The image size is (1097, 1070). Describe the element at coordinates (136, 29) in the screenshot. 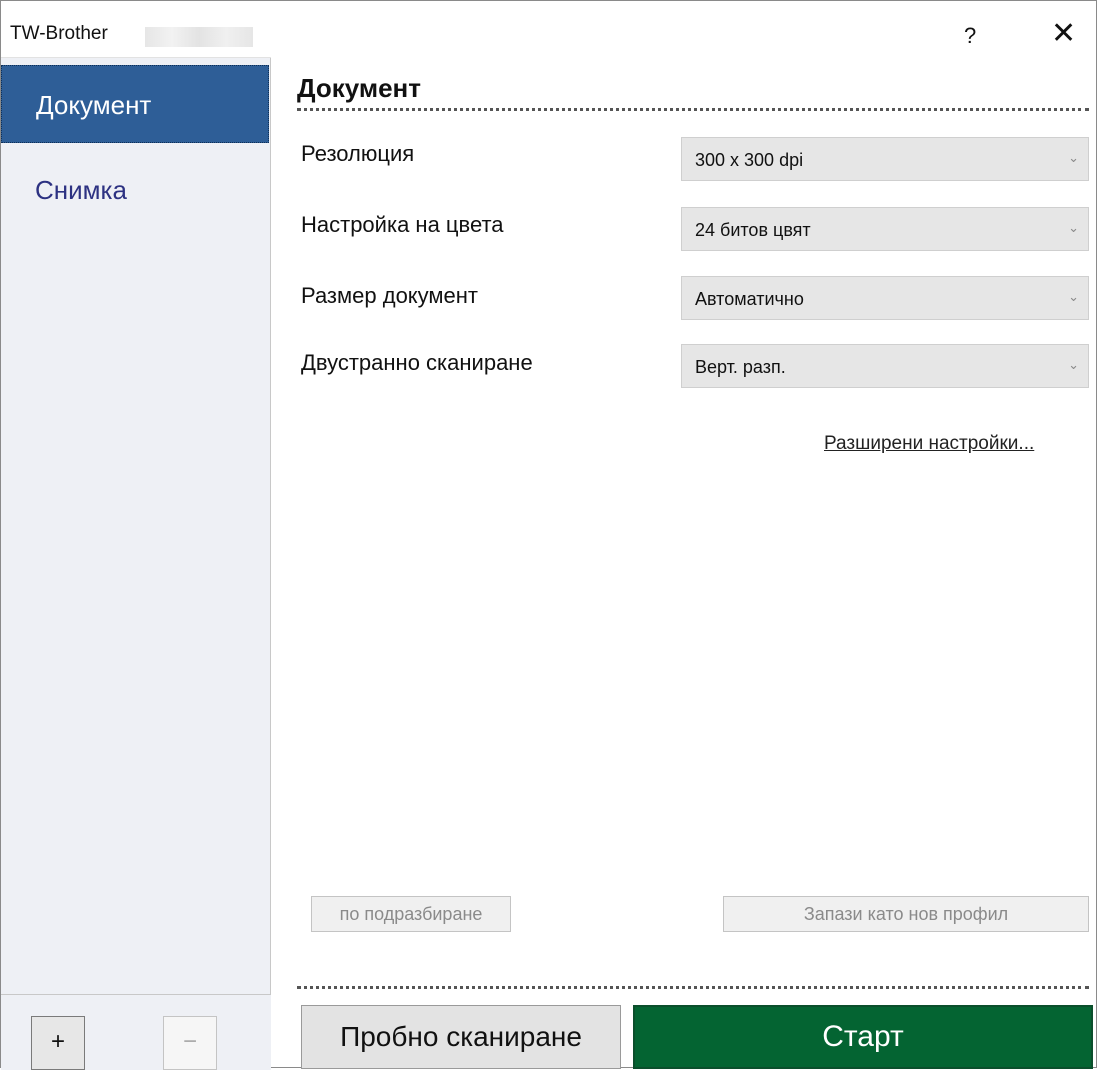

I see `title-bar: TW-Brother` at that location.